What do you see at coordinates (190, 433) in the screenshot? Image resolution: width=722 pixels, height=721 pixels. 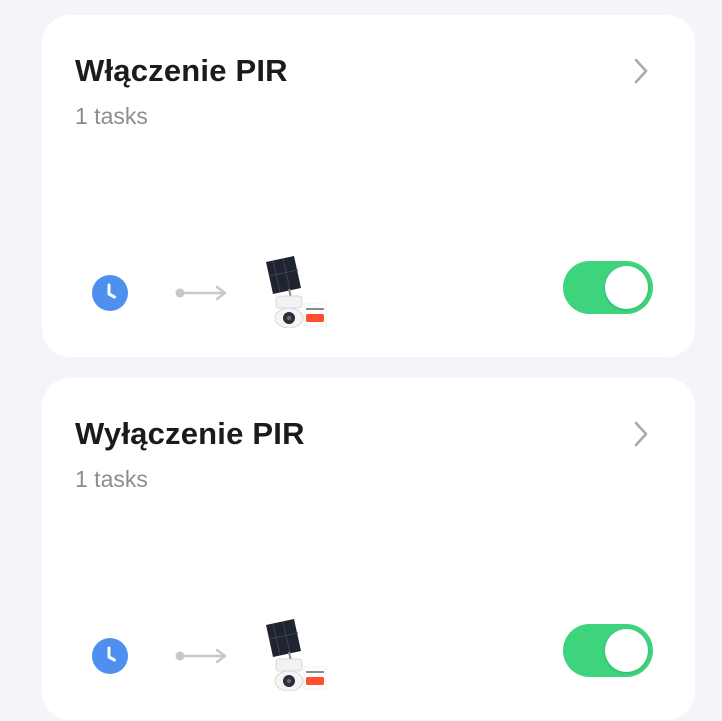 I see `scene-title: Wyłączenie PIR` at bounding box center [190, 433].